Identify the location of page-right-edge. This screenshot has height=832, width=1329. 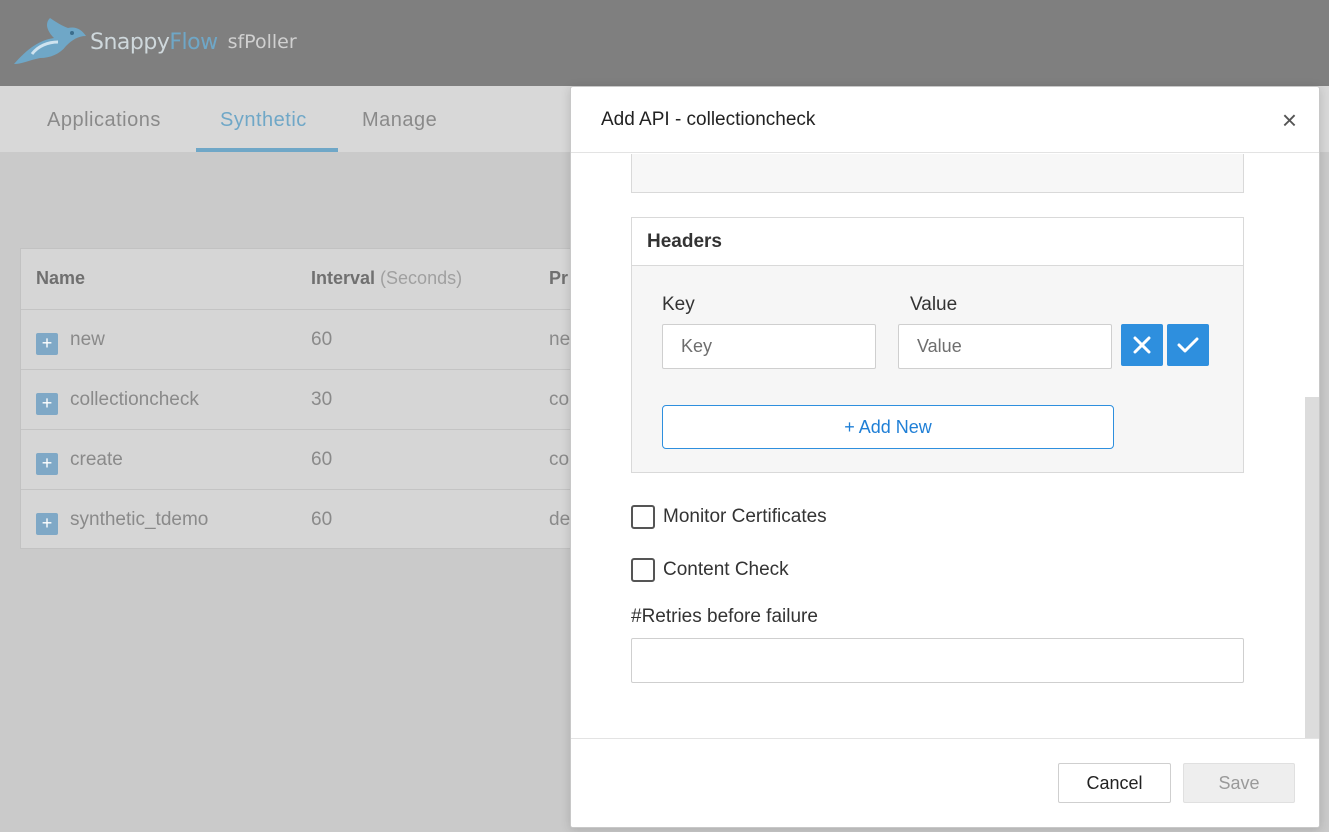
(1324, 492).